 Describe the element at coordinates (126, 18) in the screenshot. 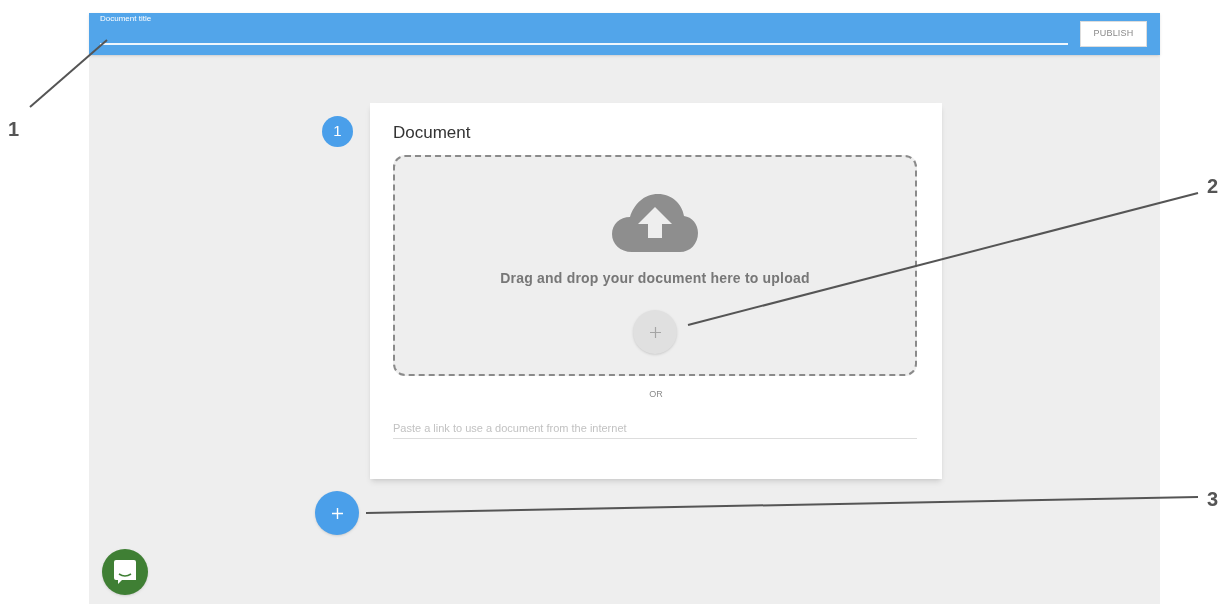

I see `field-label: Document title` at that location.